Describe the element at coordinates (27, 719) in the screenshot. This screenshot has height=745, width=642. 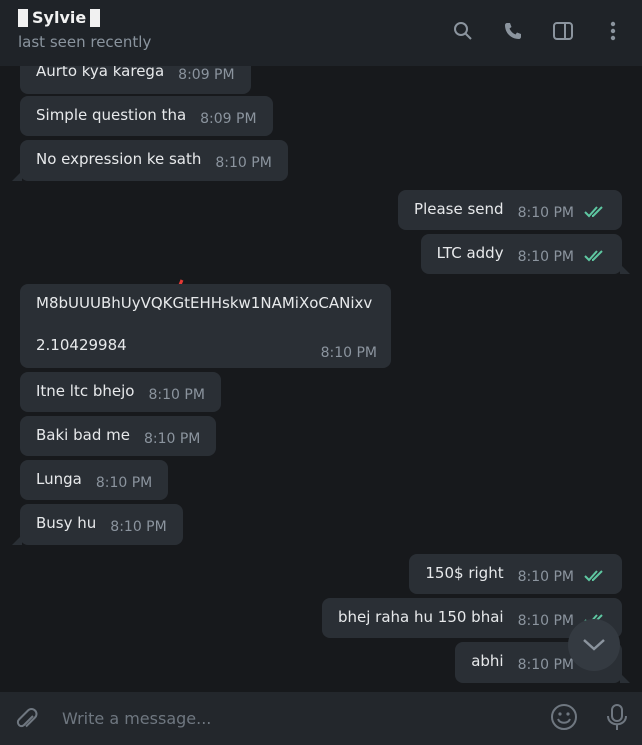
I see `attach-icon` at that location.